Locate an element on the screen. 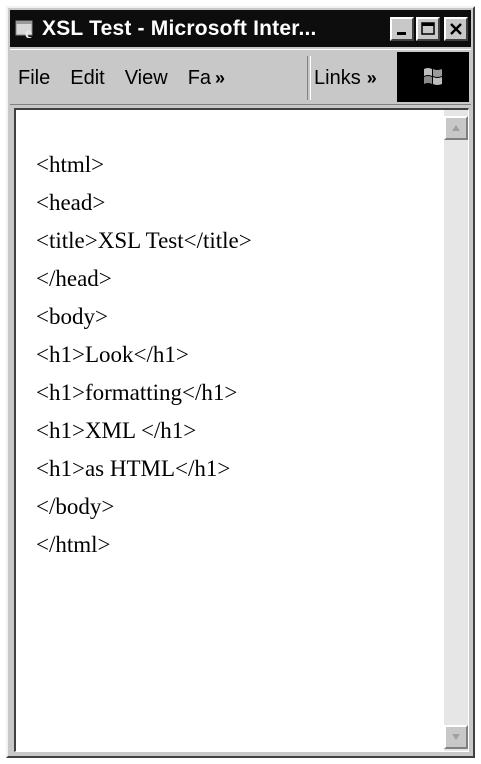  source-line: <title>XSL Test</title> is located at coordinates (144, 240).